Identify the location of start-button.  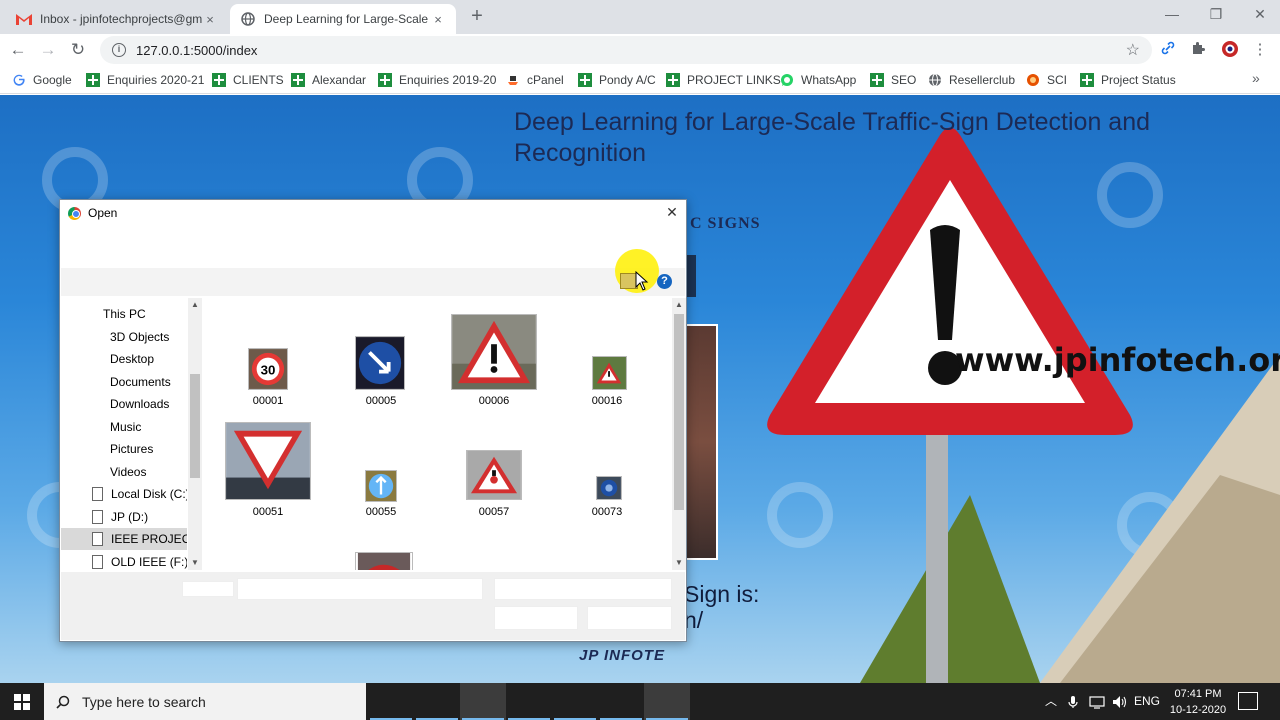
(22, 701).